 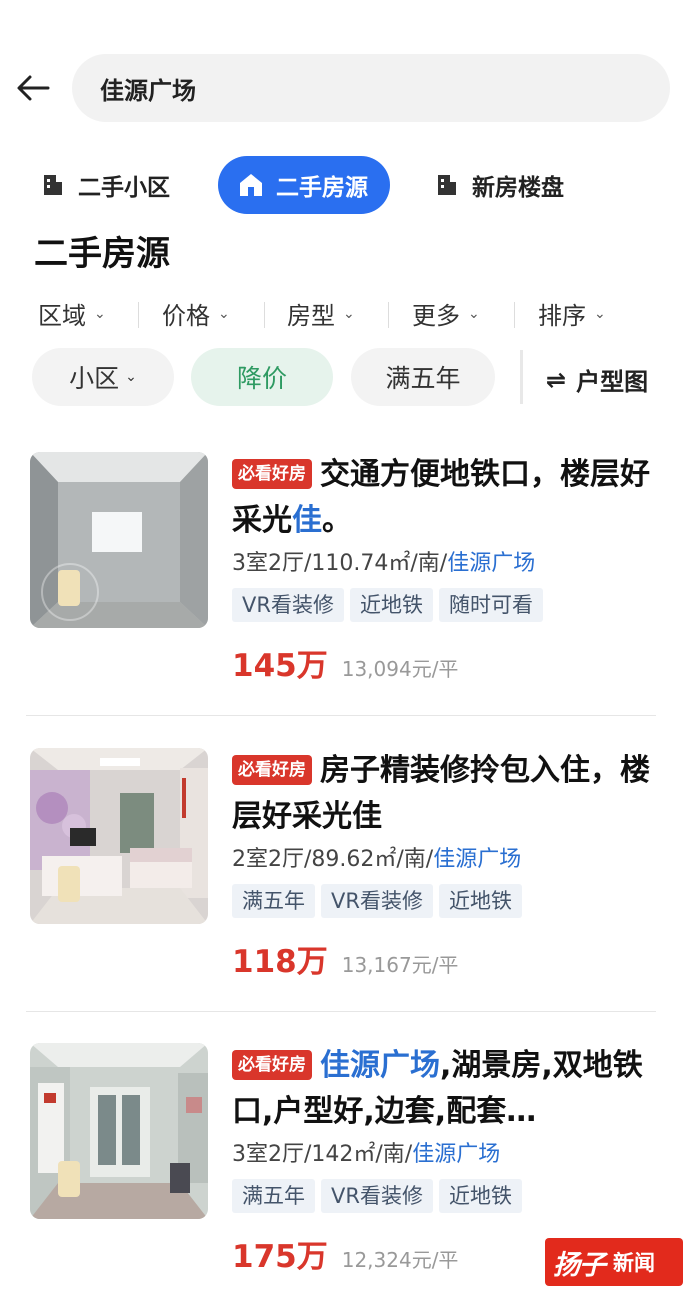 I want to click on chip-label: 降价, so click(x=261, y=378).